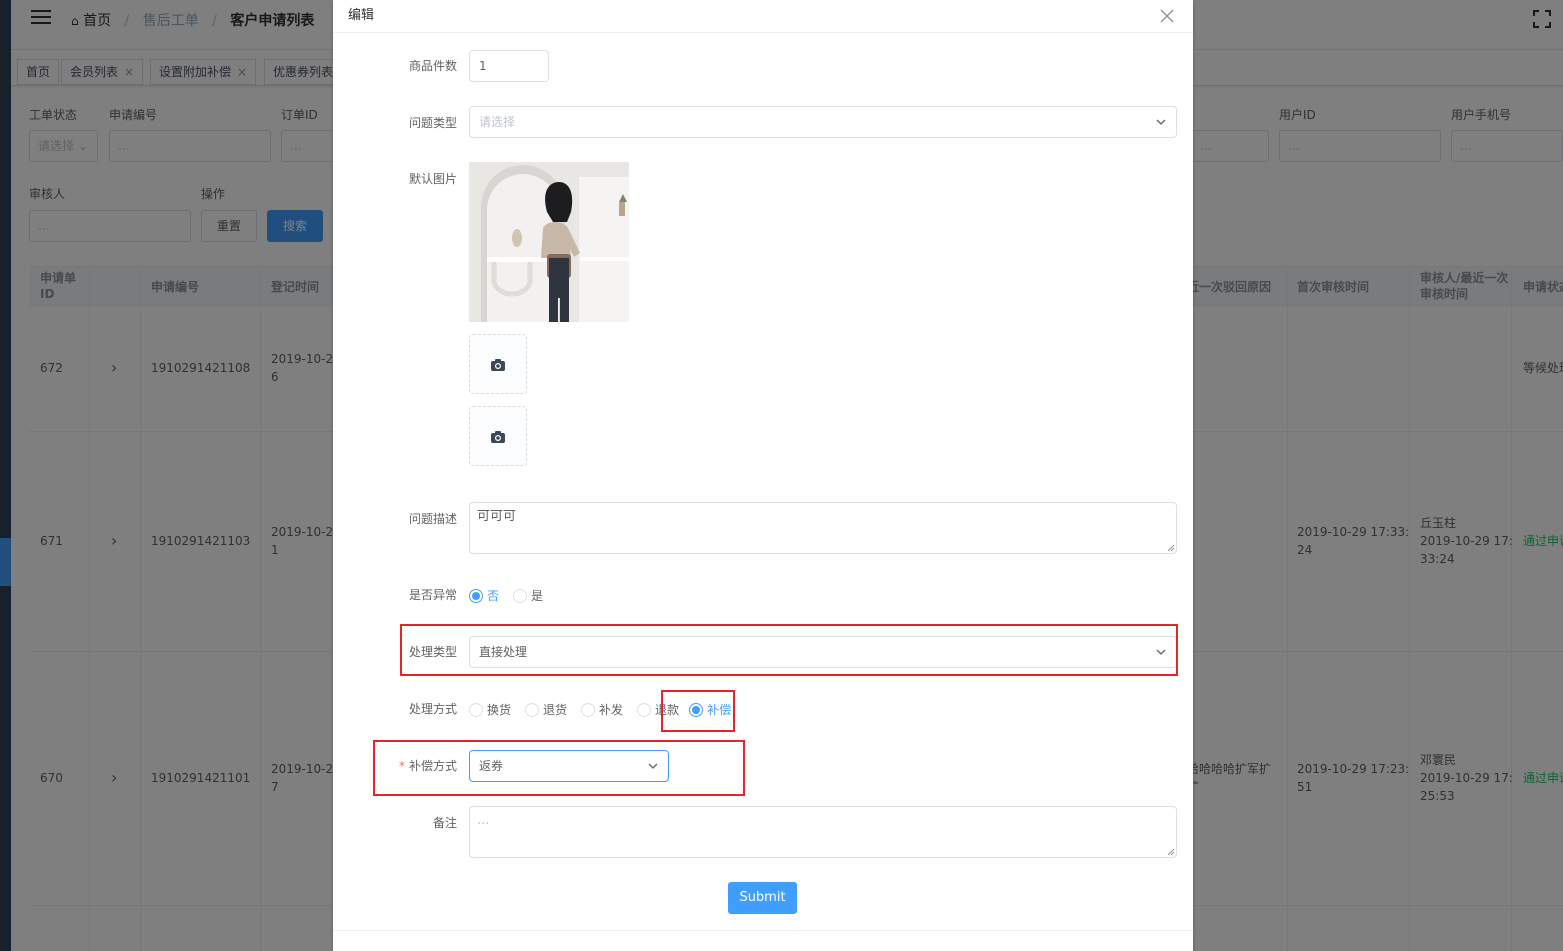 The width and height of the screenshot is (1563, 951). What do you see at coordinates (823, 122) in the screenshot?
I see `problem-type-select: 请选择` at bounding box center [823, 122].